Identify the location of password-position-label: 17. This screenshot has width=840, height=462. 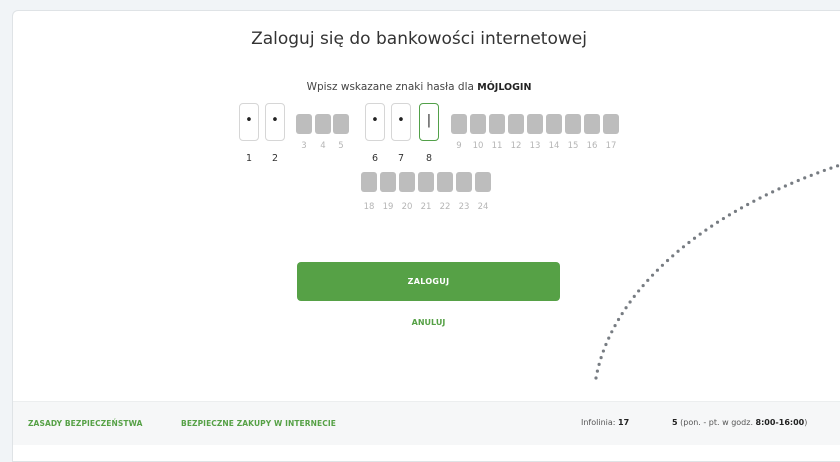
(611, 146).